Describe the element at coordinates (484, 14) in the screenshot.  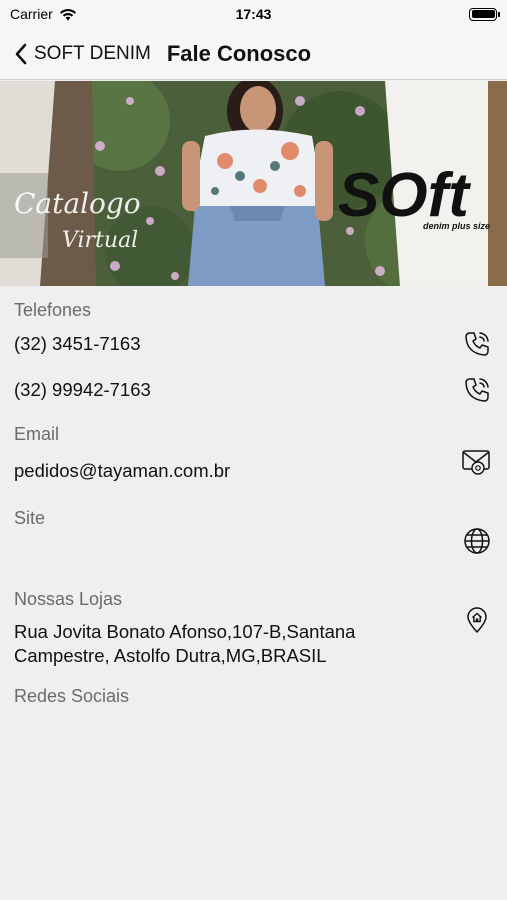
I see `battery-icon` at that location.